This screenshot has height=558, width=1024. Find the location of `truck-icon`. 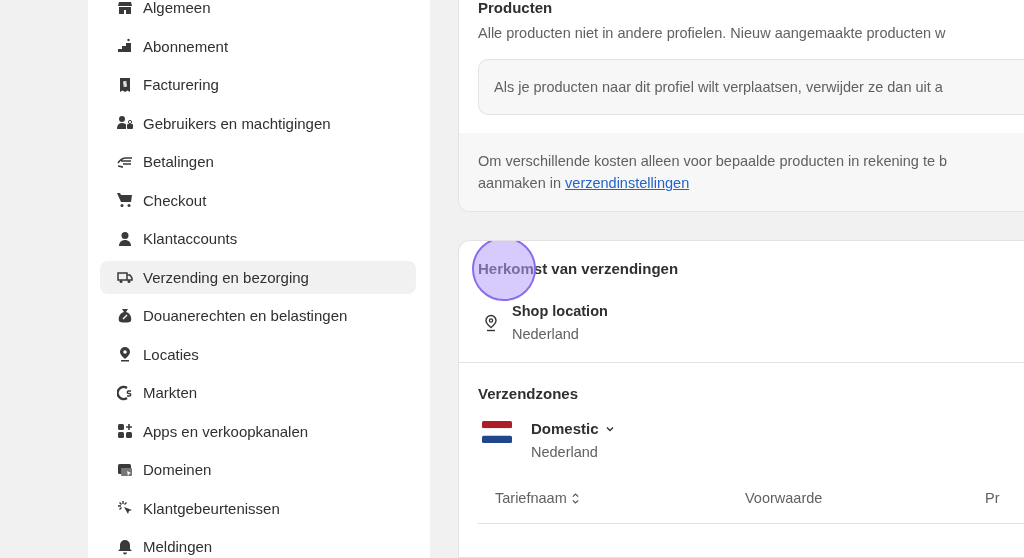

truck-icon is located at coordinates (125, 277).